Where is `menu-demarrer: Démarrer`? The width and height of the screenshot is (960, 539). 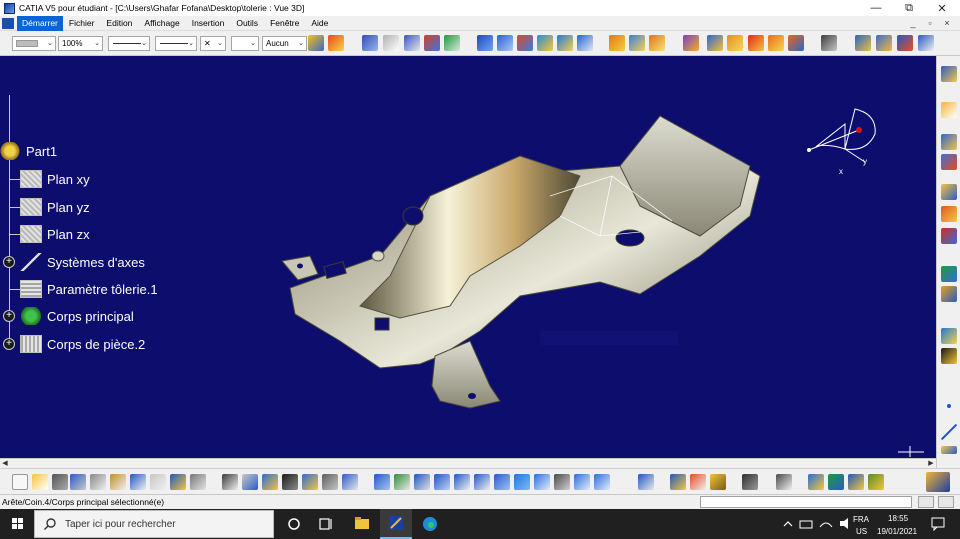 menu-demarrer: Démarrer is located at coordinates (40, 23).